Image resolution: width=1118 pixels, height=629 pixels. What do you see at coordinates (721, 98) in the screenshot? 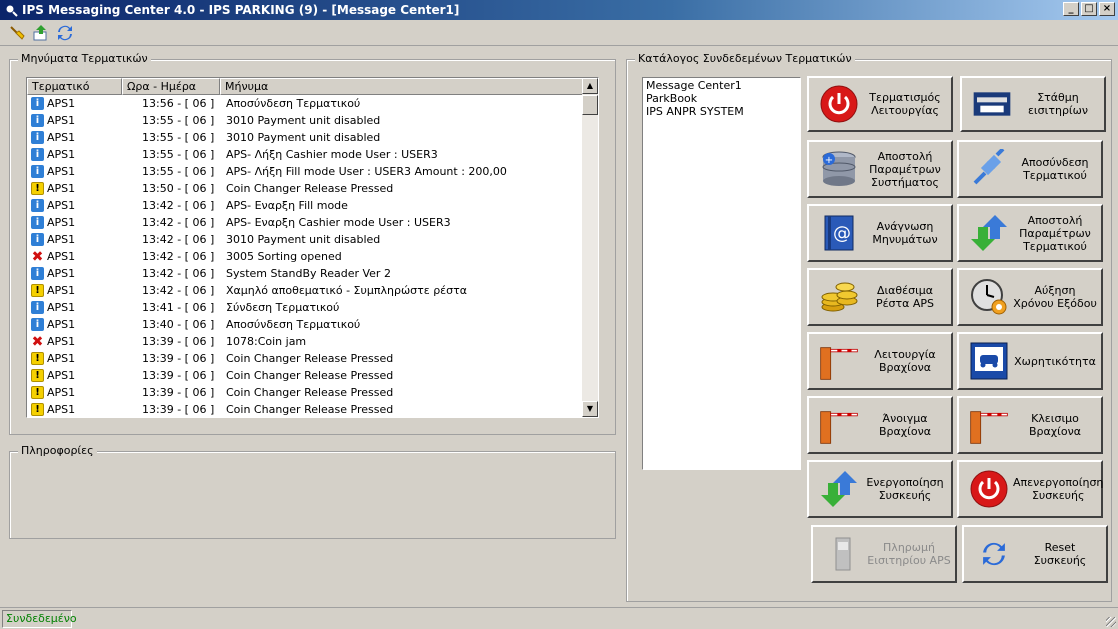
I see `terminal-item: ParkBook` at bounding box center [721, 98].